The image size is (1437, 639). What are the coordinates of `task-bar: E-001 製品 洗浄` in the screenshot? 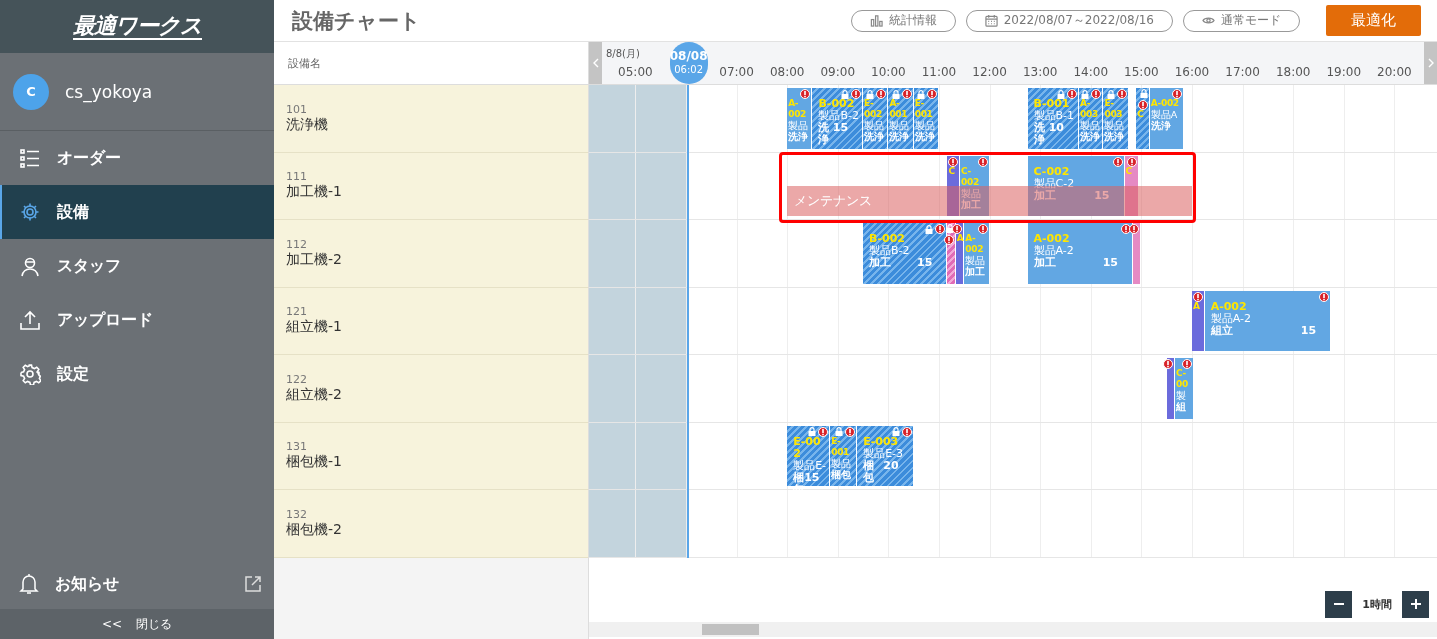 It's located at (926, 118).